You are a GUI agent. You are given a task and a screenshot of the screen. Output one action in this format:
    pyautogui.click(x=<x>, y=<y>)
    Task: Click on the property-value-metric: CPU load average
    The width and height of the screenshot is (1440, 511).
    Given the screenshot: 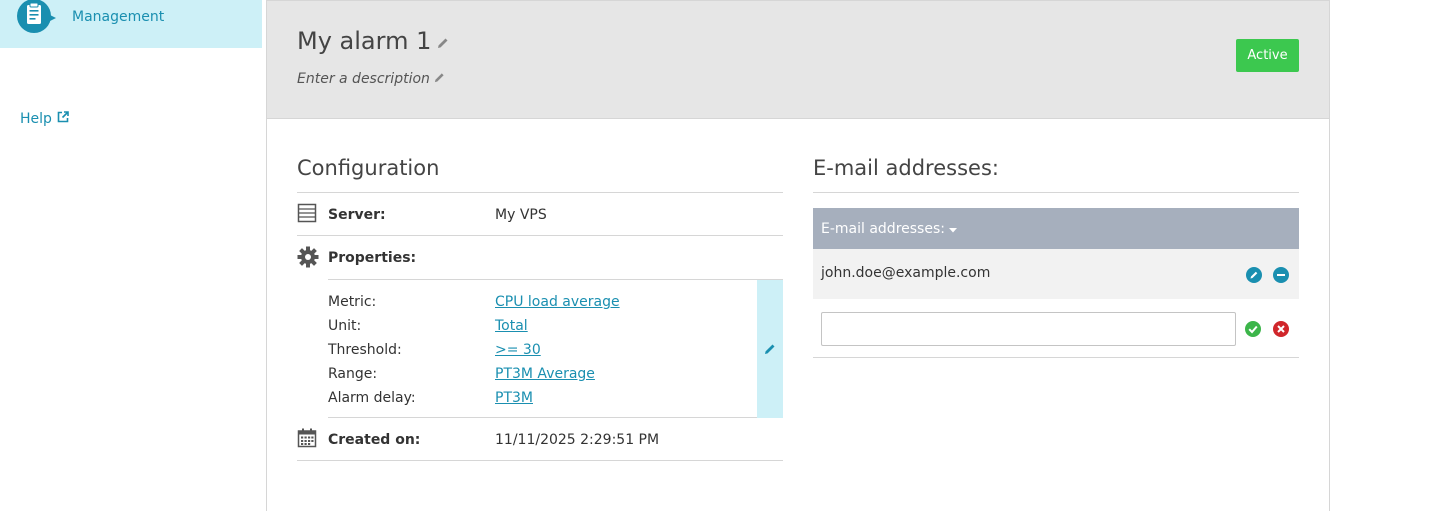 What is the action you would take?
    pyautogui.click(x=557, y=302)
    